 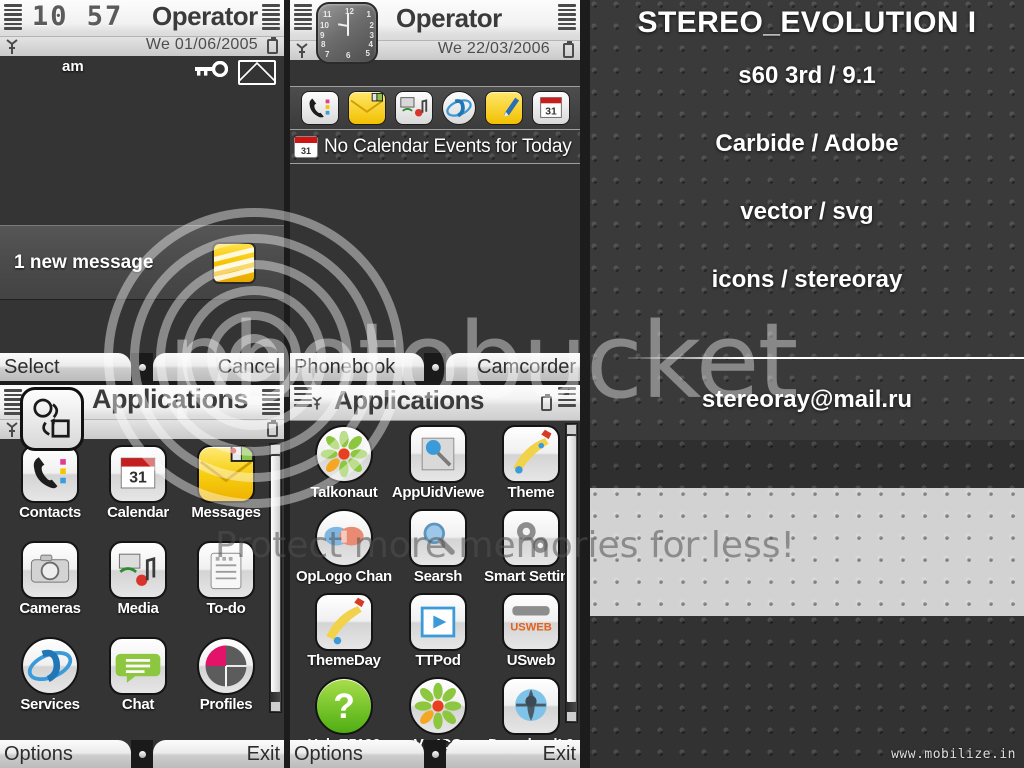 I want to click on info-light-band, so click(x=807, y=552).